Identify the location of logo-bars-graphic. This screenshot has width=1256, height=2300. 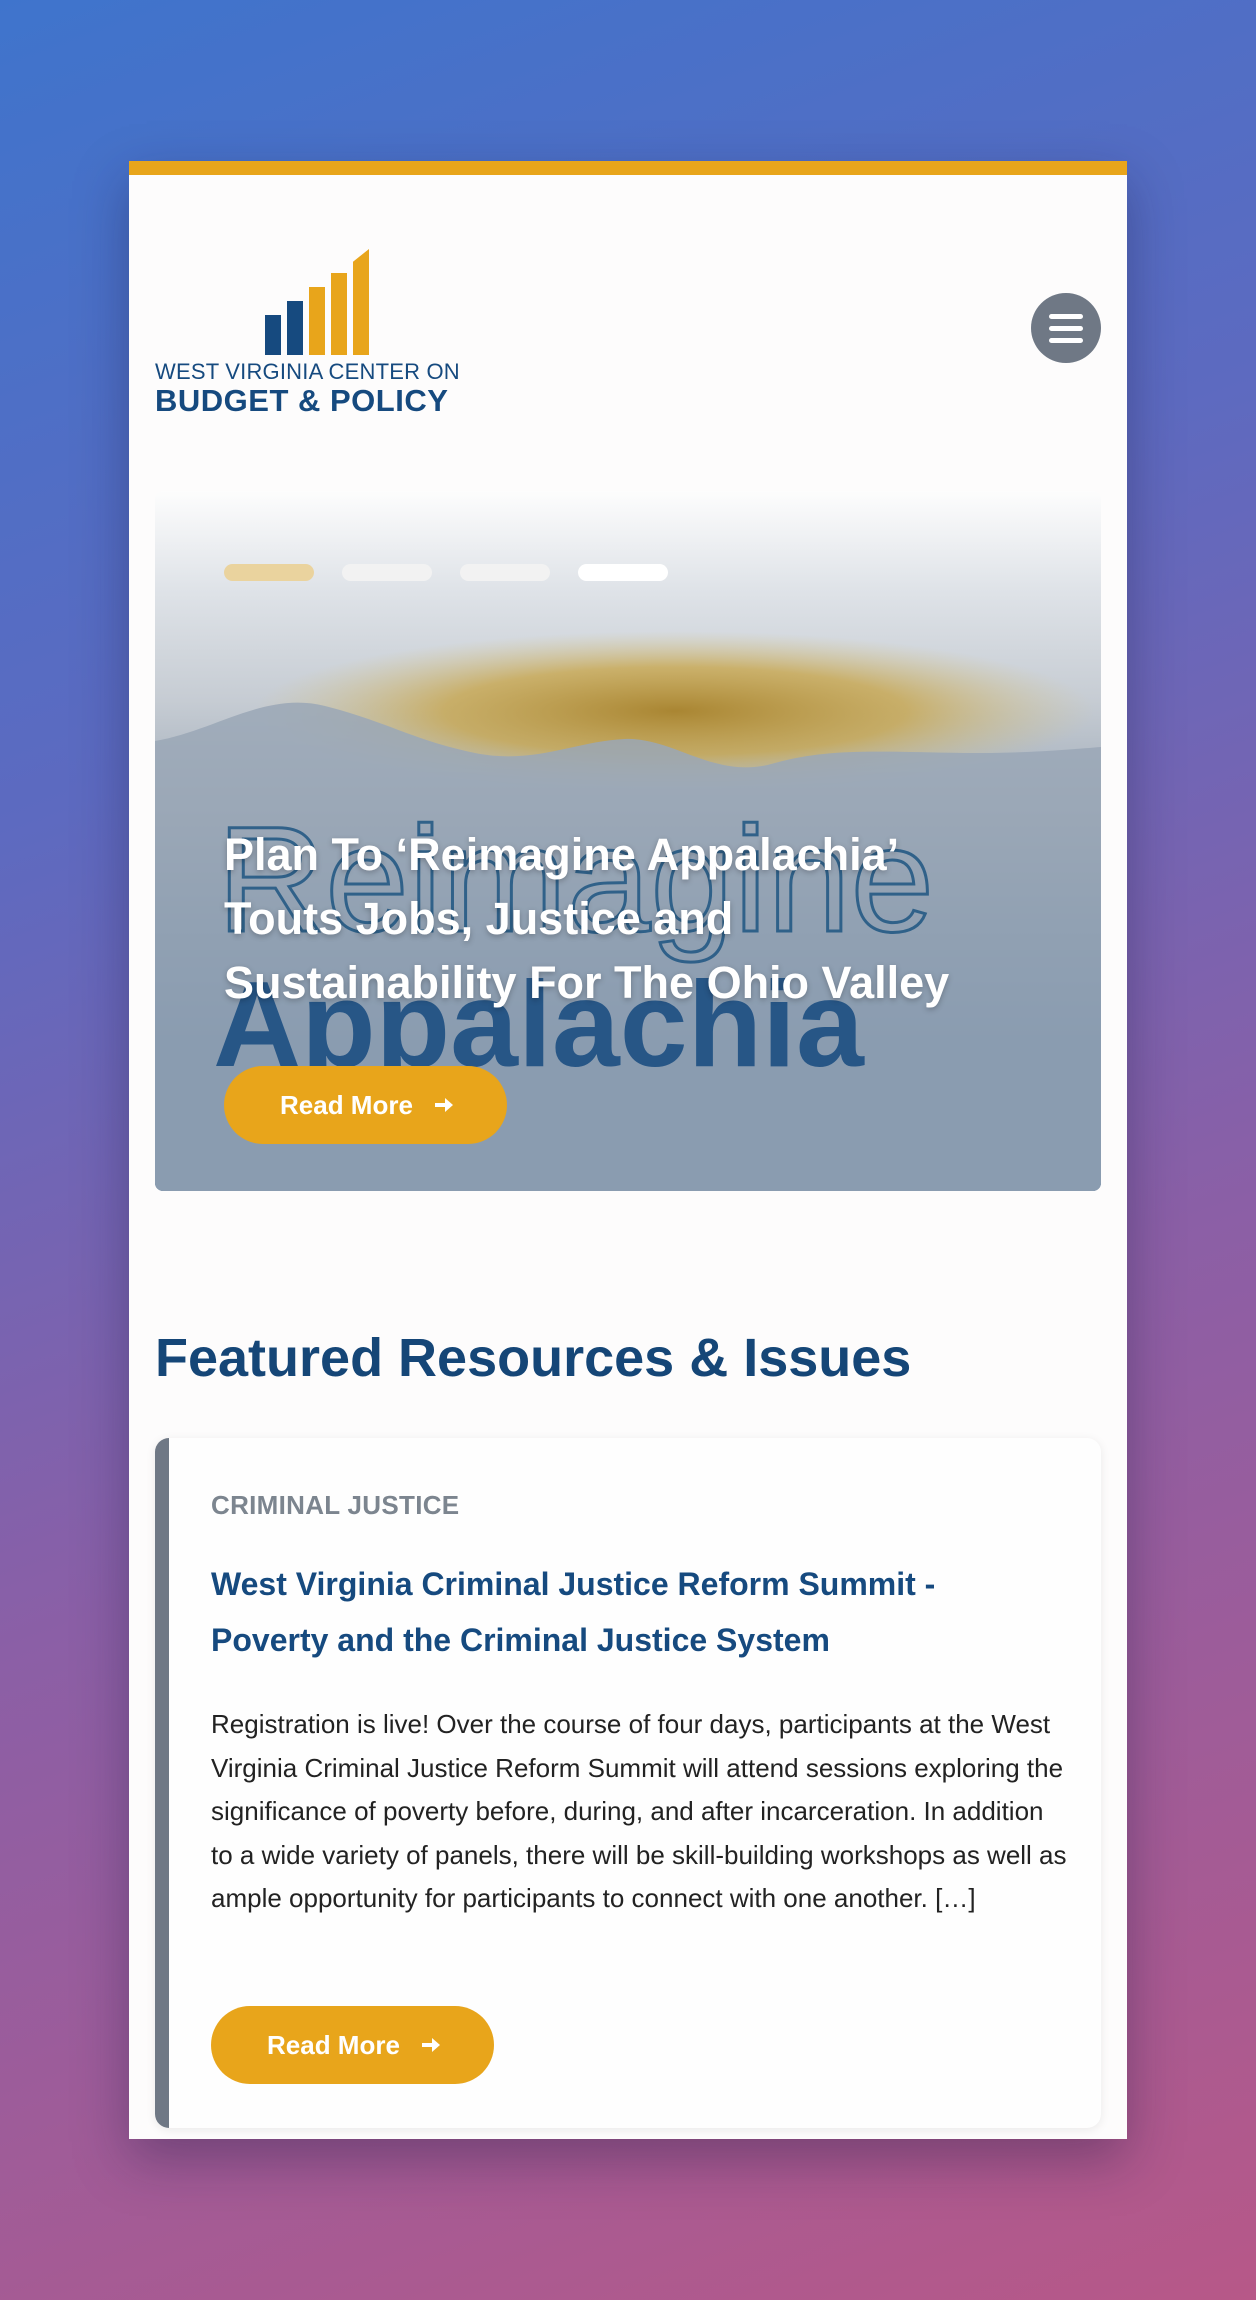
(325, 300).